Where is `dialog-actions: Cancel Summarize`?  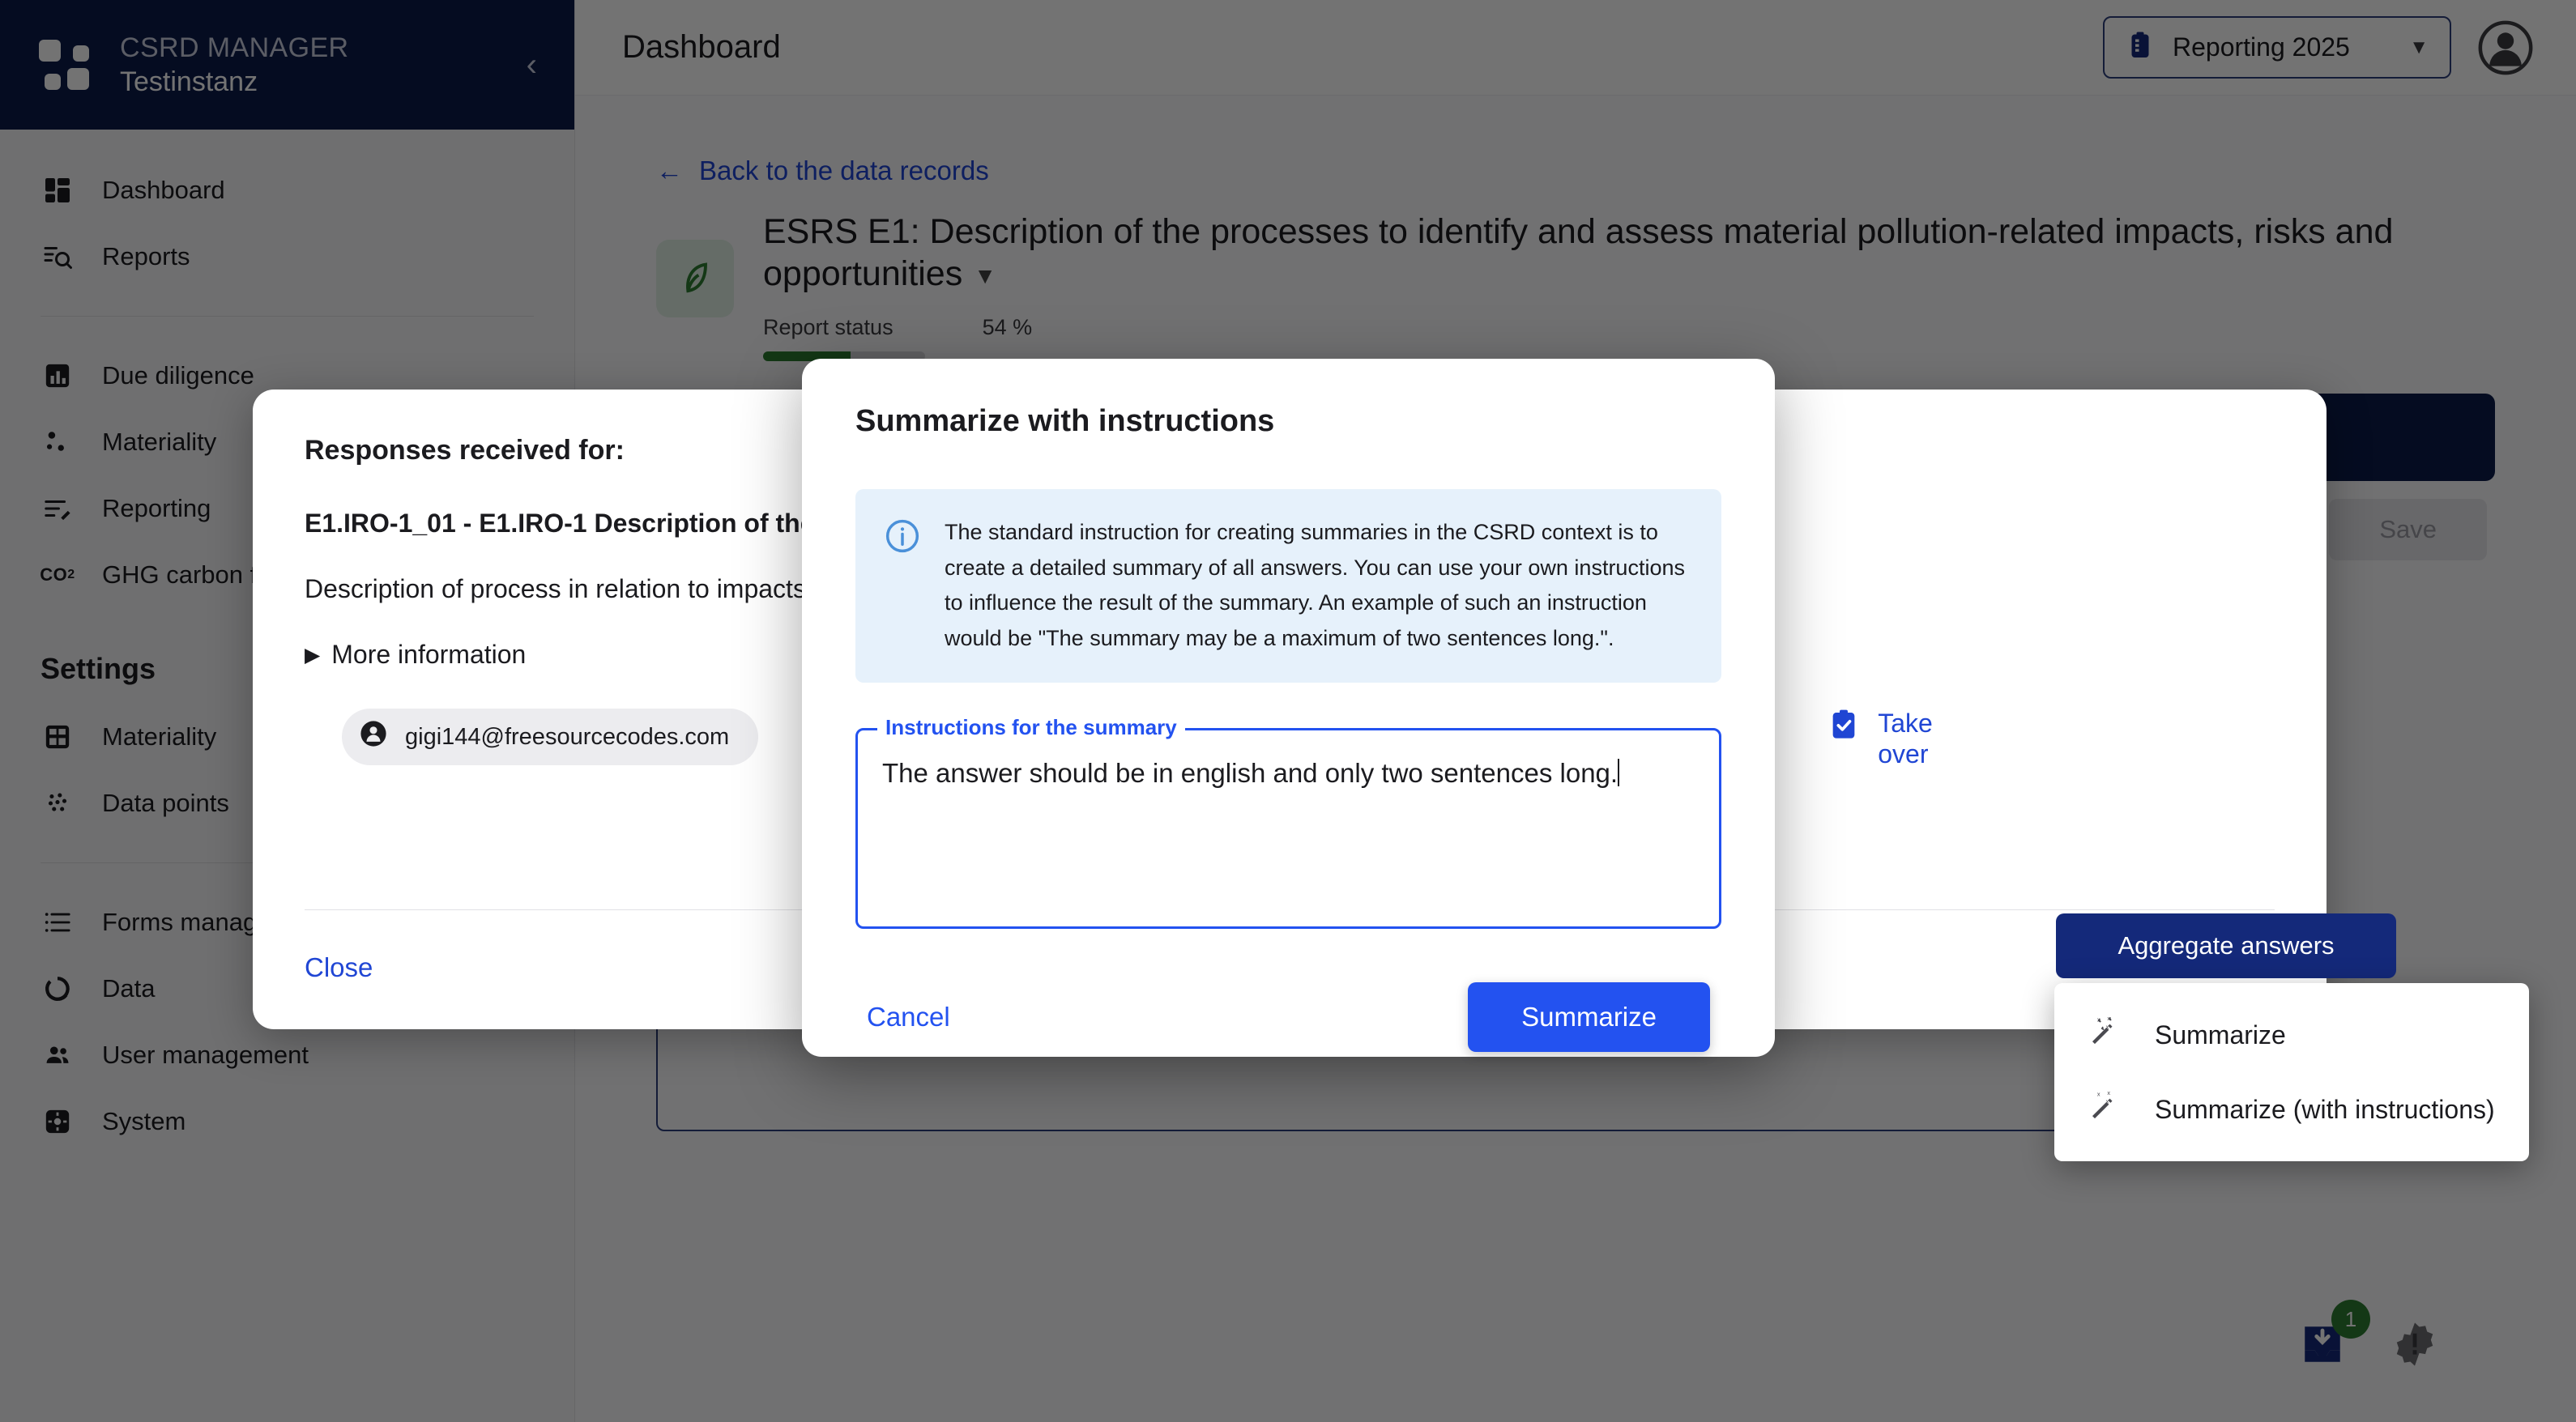
dialog-actions: Cancel Summarize is located at coordinates (1288, 1017).